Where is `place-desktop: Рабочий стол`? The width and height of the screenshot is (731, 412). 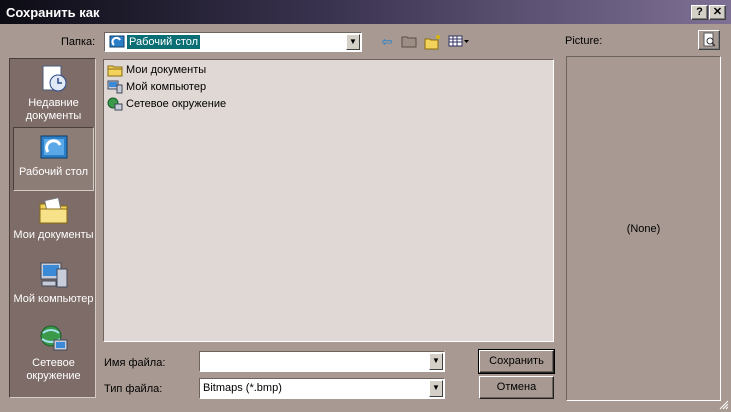 place-desktop: Рабочий стол is located at coordinates (53, 159).